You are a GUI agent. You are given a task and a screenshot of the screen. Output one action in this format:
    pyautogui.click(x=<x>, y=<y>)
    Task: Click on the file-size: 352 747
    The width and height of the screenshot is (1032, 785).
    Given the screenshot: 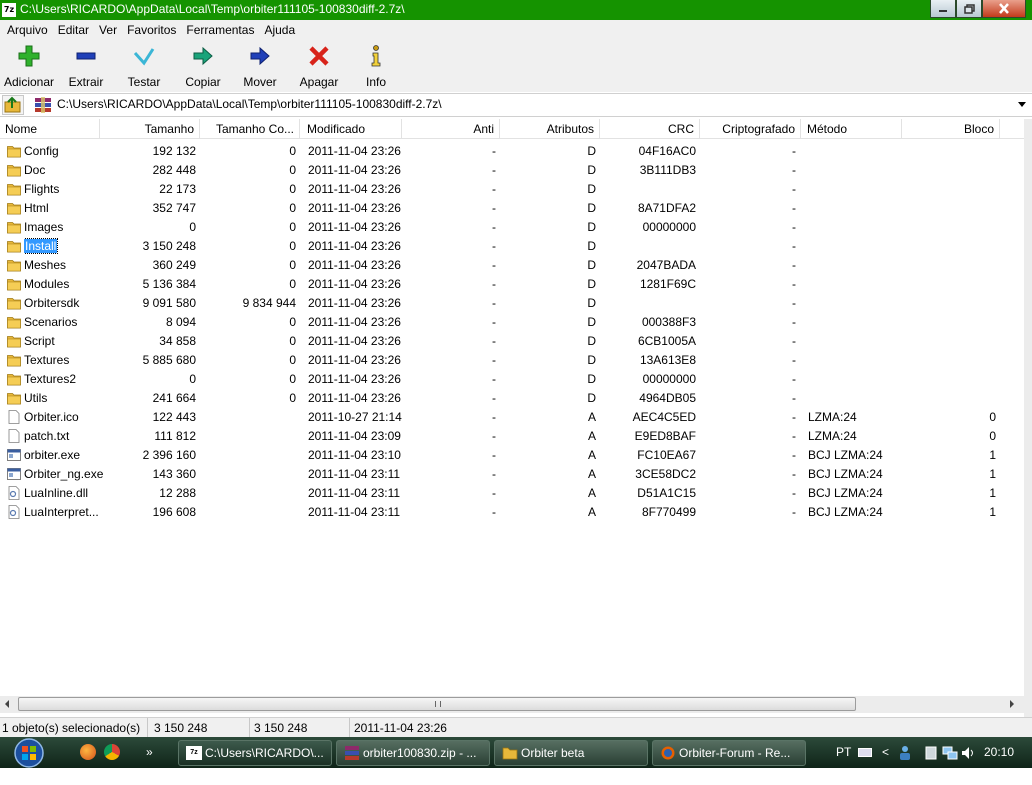 What is the action you would take?
    pyautogui.click(x=148, y=208)
    